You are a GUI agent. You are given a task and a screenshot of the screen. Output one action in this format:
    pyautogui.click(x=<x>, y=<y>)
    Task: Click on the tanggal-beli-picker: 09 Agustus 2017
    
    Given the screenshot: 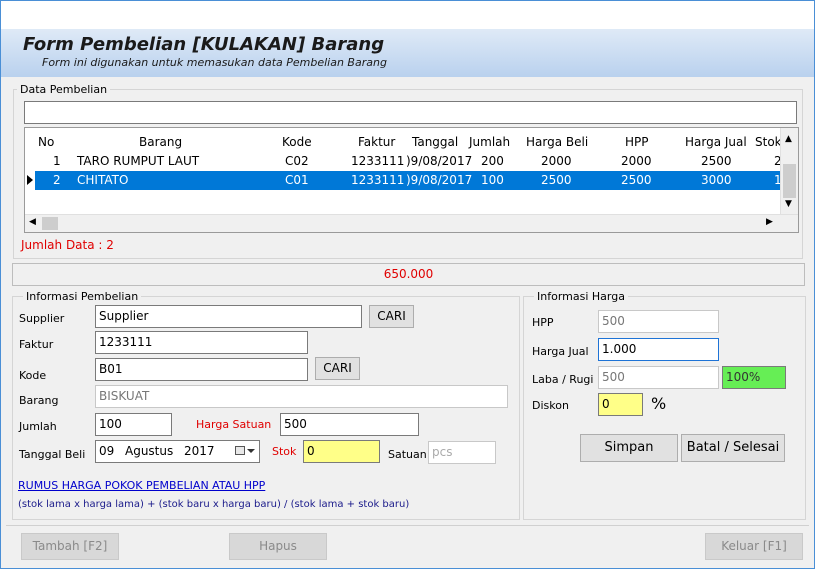 What is the action you would take?
    pyautogui.click(x=177, y=451)
    